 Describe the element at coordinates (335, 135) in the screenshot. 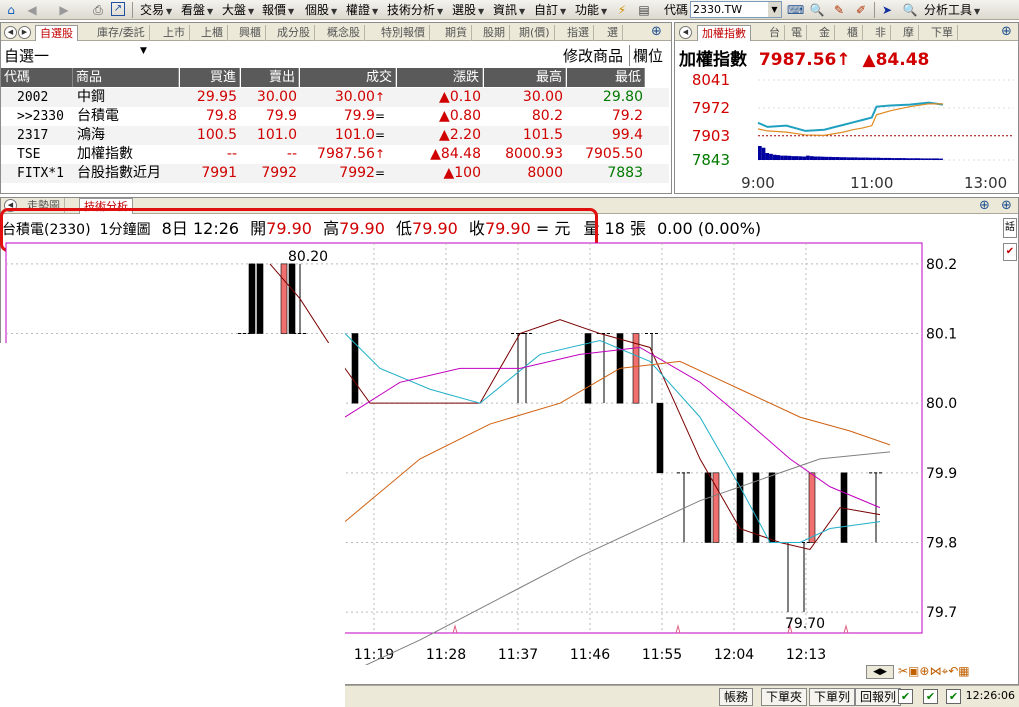

I see `table-row: 2317 鴻海 100.5 101.0 101.0= ▲2.20 101.5 99.4` at that location.